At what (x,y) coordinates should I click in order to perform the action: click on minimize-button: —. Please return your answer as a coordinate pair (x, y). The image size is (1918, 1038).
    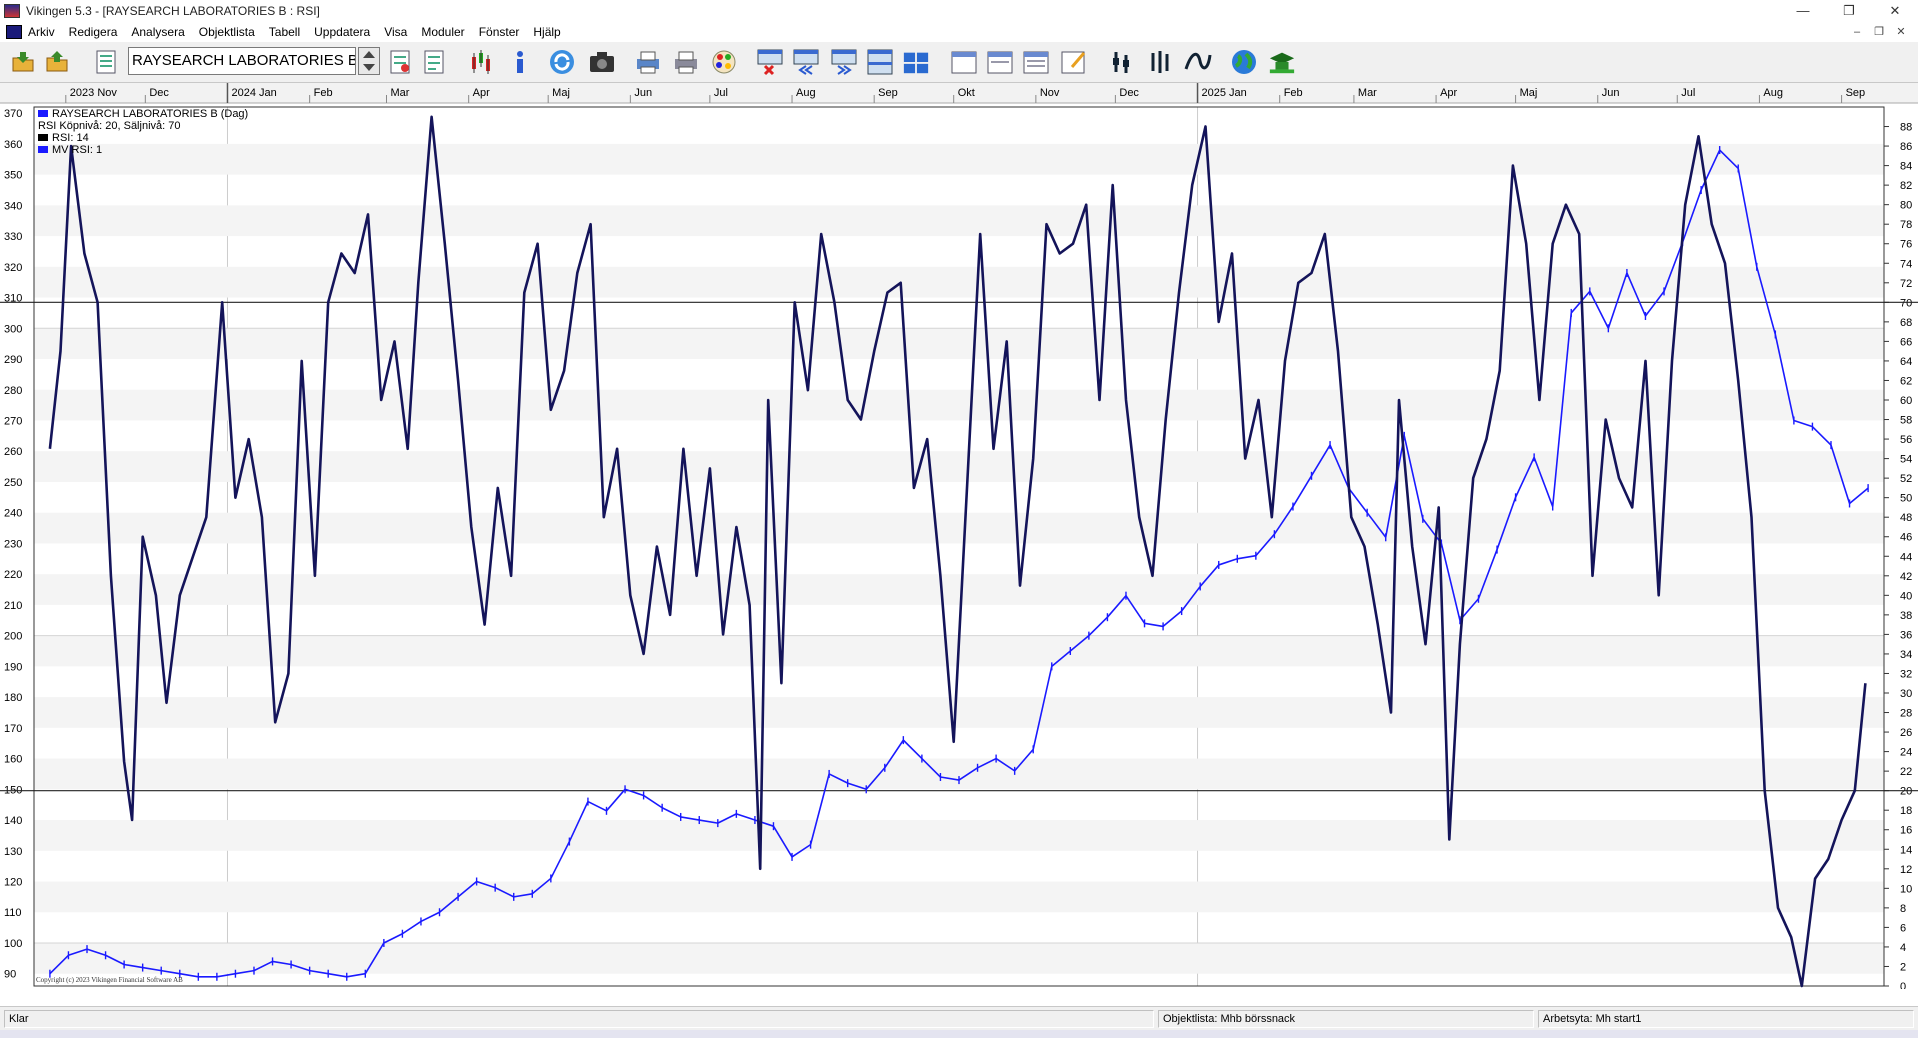
    Looking at the image, I should click on (1803, 11).